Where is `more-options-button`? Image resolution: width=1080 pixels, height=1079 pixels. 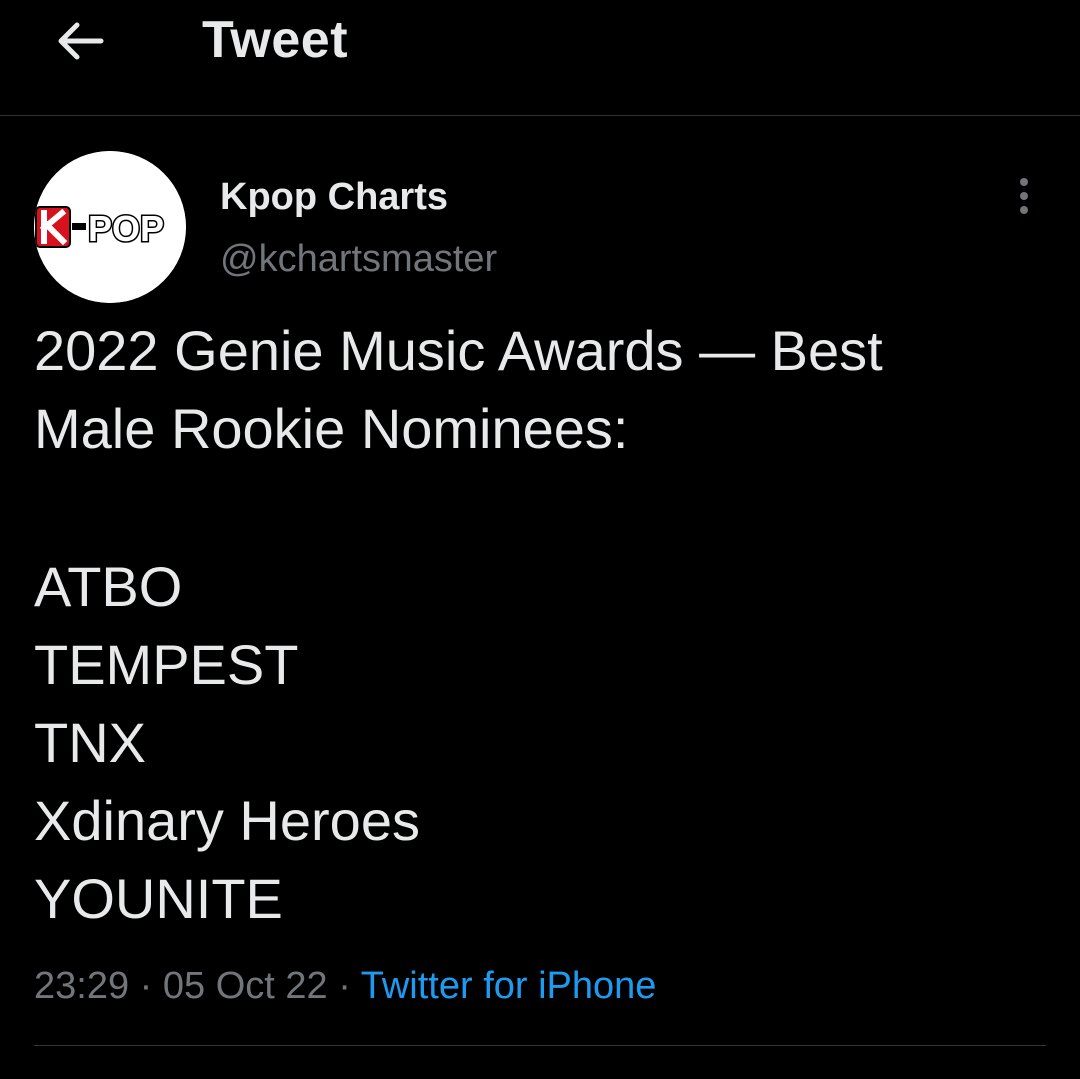
more-options-button is located at coordinates (1024, 196).